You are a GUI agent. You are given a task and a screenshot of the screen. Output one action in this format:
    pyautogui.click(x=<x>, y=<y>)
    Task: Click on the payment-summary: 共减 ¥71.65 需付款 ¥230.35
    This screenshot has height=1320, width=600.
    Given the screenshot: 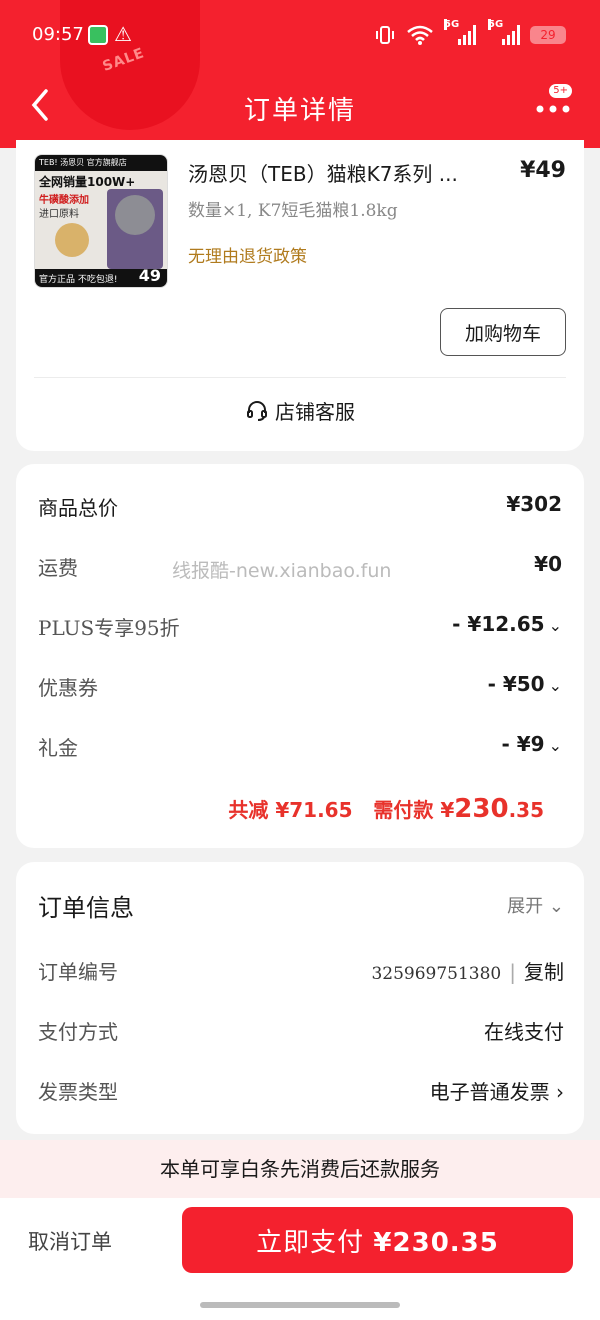 What is the action you would take?
    pyautogui.click(x=386, y=809)
    